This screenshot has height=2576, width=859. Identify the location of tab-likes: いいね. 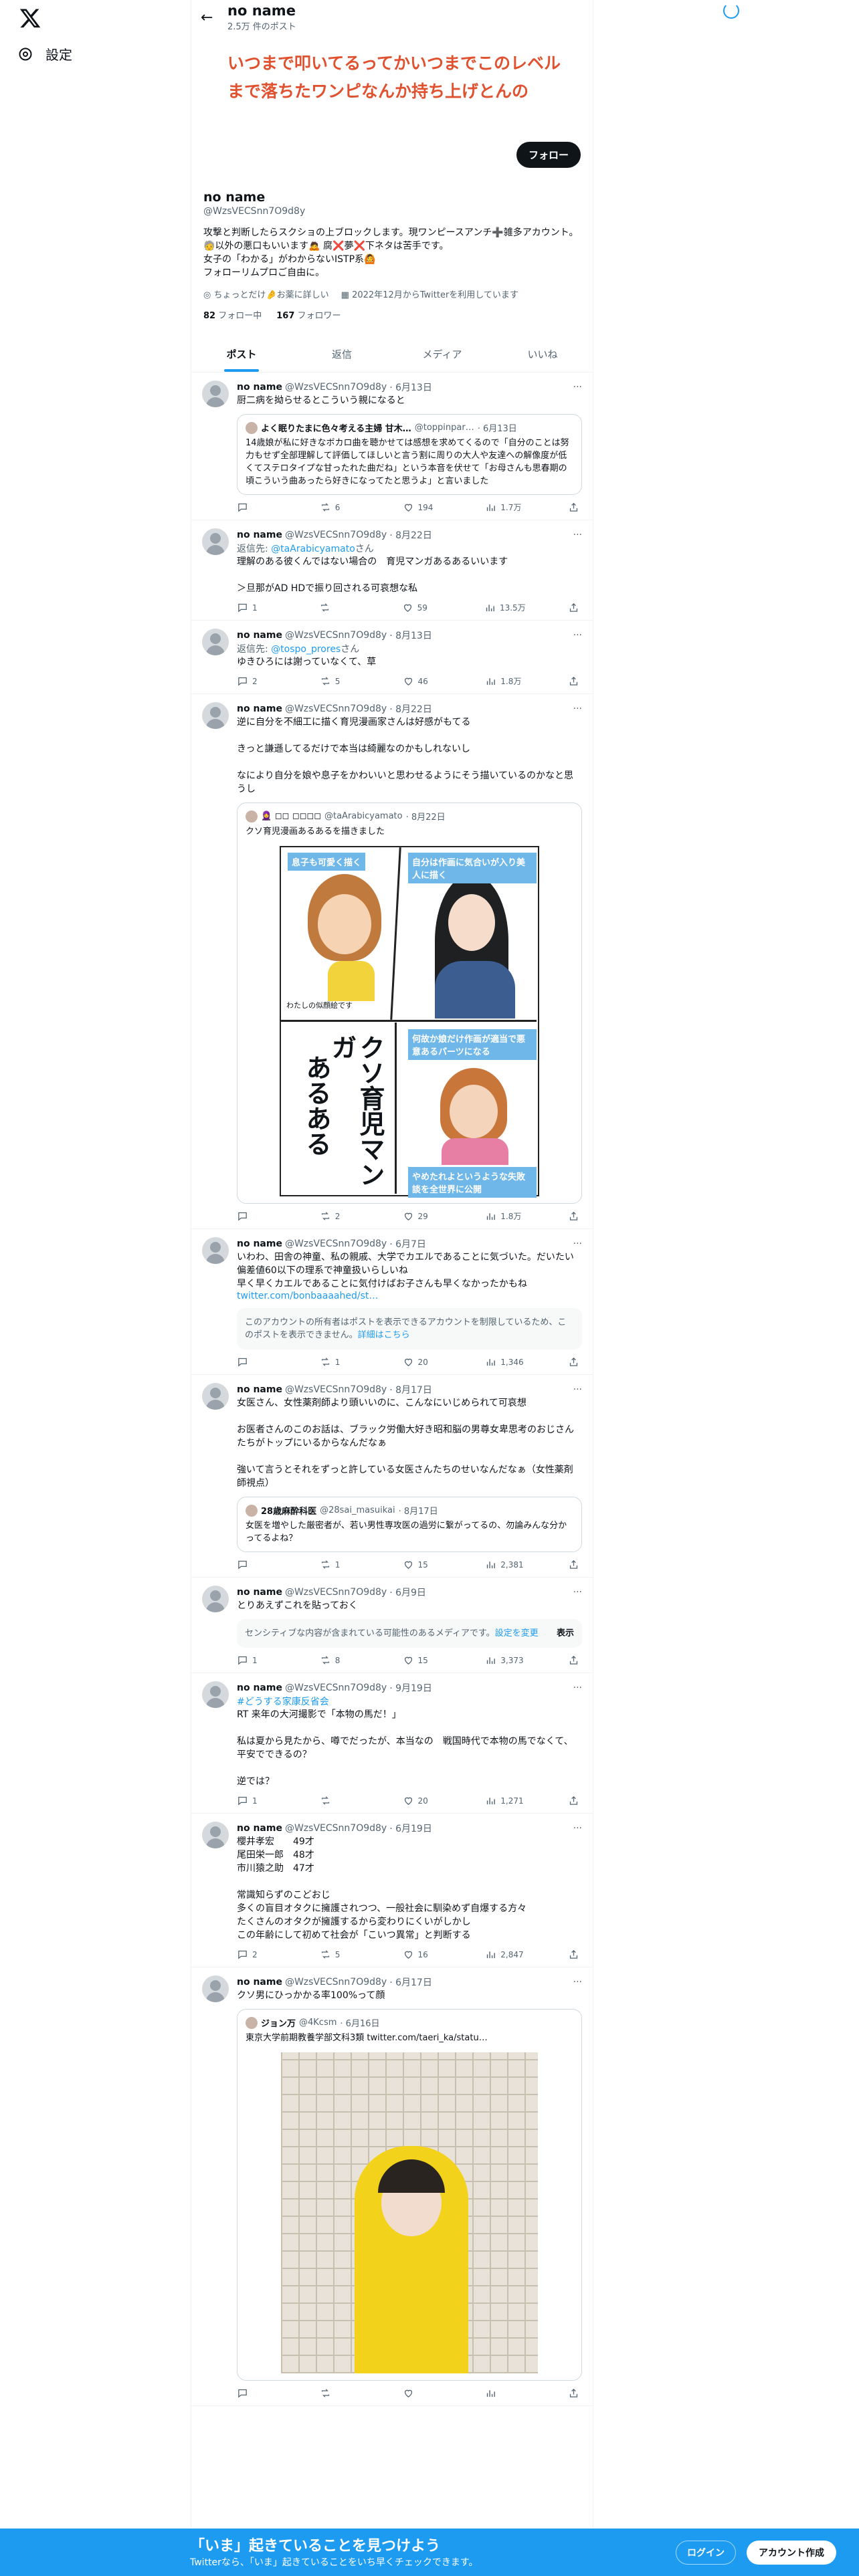
(542, 354).